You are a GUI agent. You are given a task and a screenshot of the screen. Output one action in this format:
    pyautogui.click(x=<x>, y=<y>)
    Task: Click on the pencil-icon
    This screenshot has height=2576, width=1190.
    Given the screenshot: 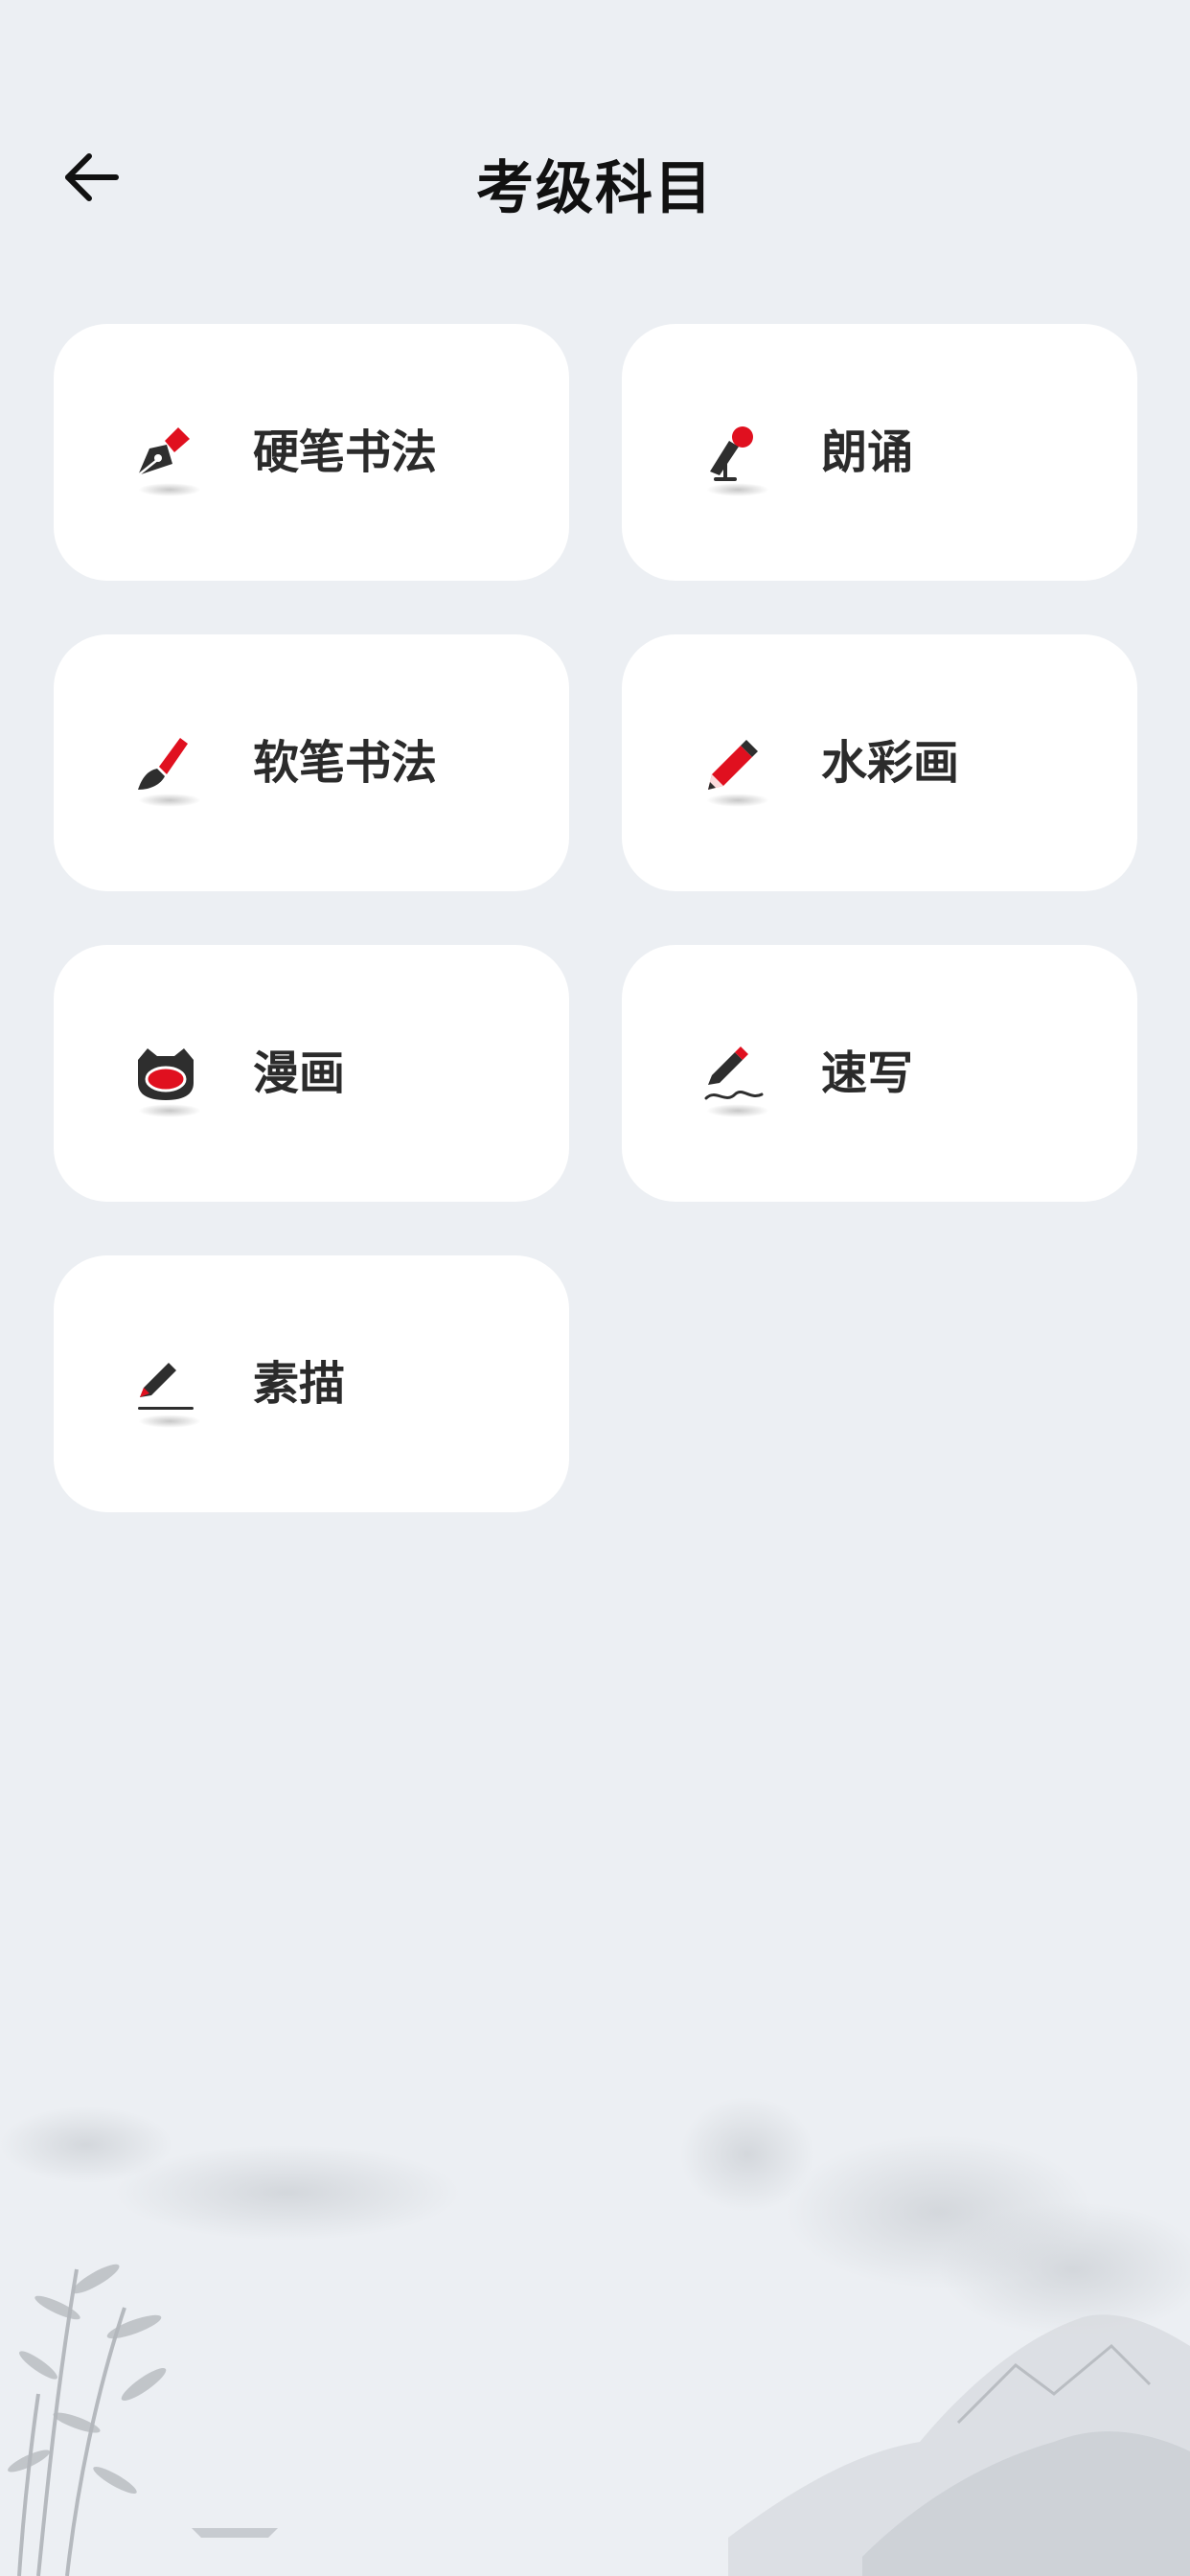 What is the action you would take?
    pyautogui.click(x=734, y=766)
    